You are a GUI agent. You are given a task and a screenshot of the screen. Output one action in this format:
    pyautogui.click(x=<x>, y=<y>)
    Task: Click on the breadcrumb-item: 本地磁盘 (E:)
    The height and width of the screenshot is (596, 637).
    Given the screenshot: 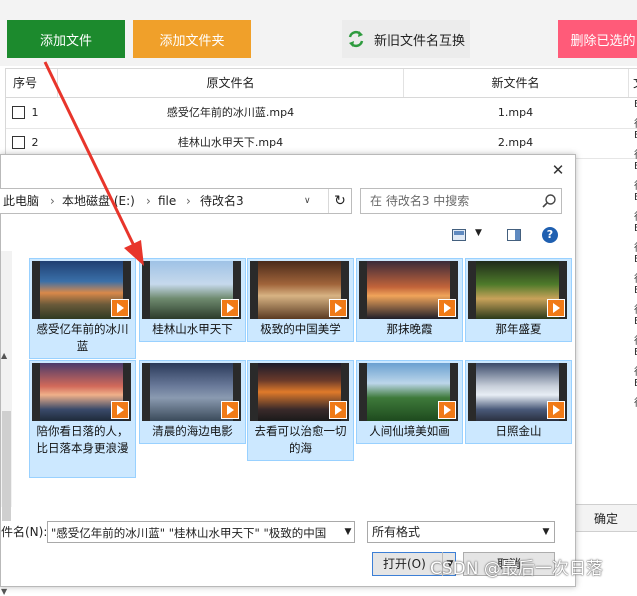 What is the action you would take?
    pyautogui.click(x=98, y=201)
    